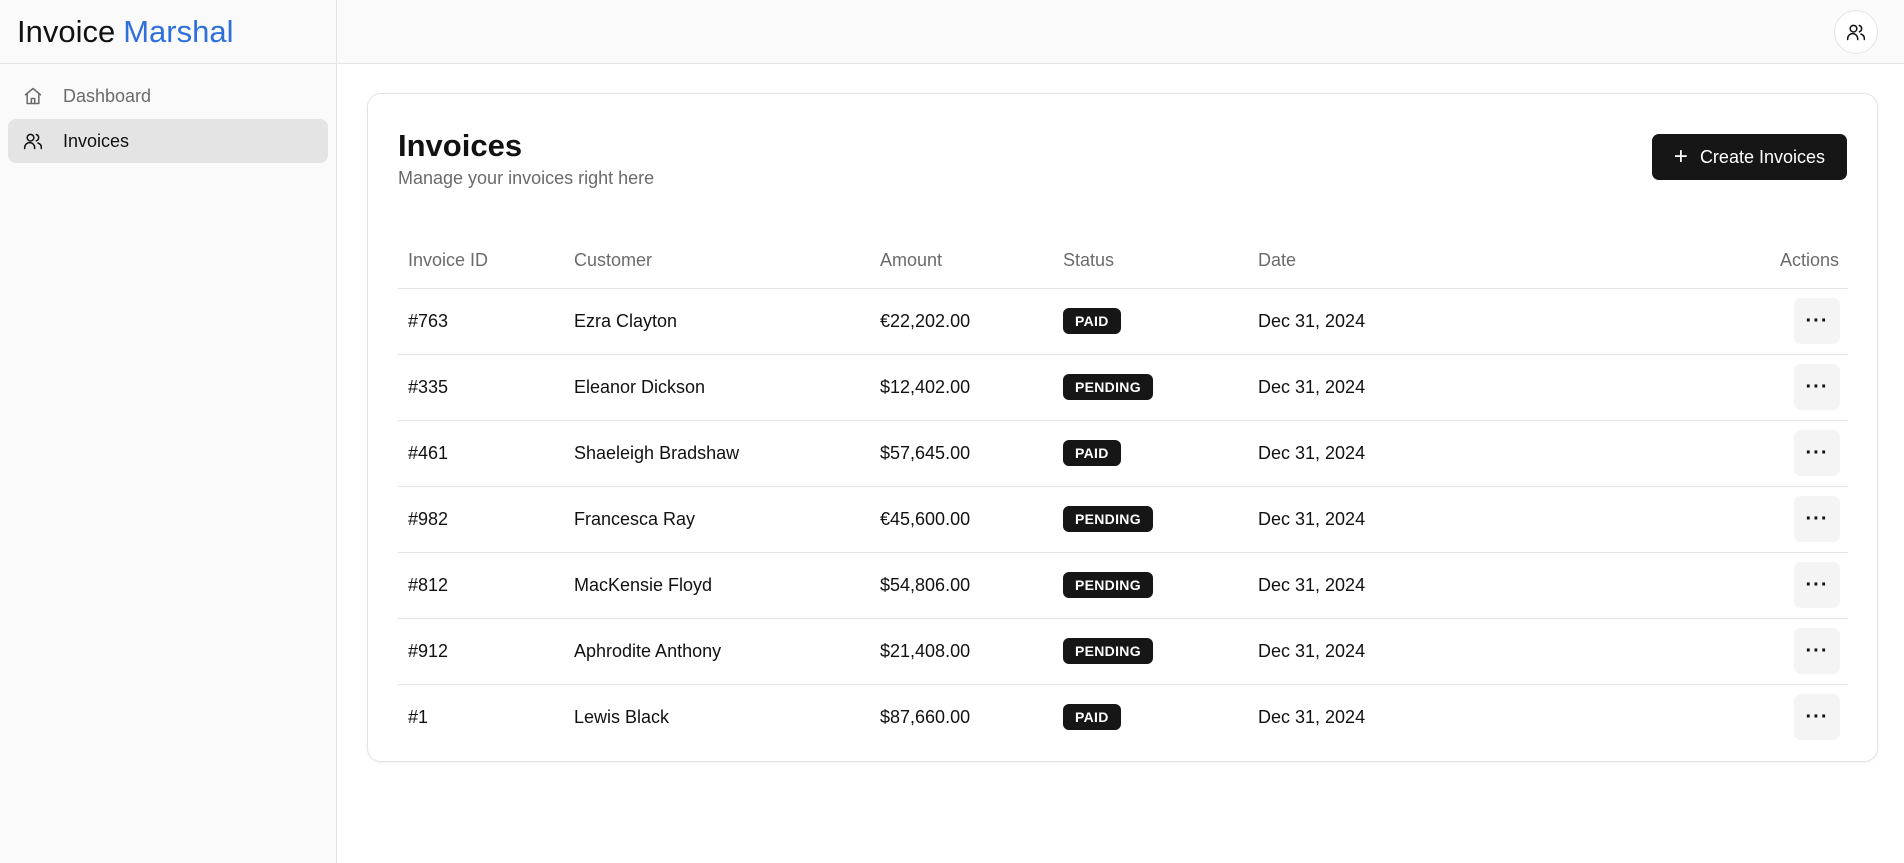  Describe the element at coordinates (961, 321) in the screenshot. I see `invoice-amount: €22,202.00` at that location.